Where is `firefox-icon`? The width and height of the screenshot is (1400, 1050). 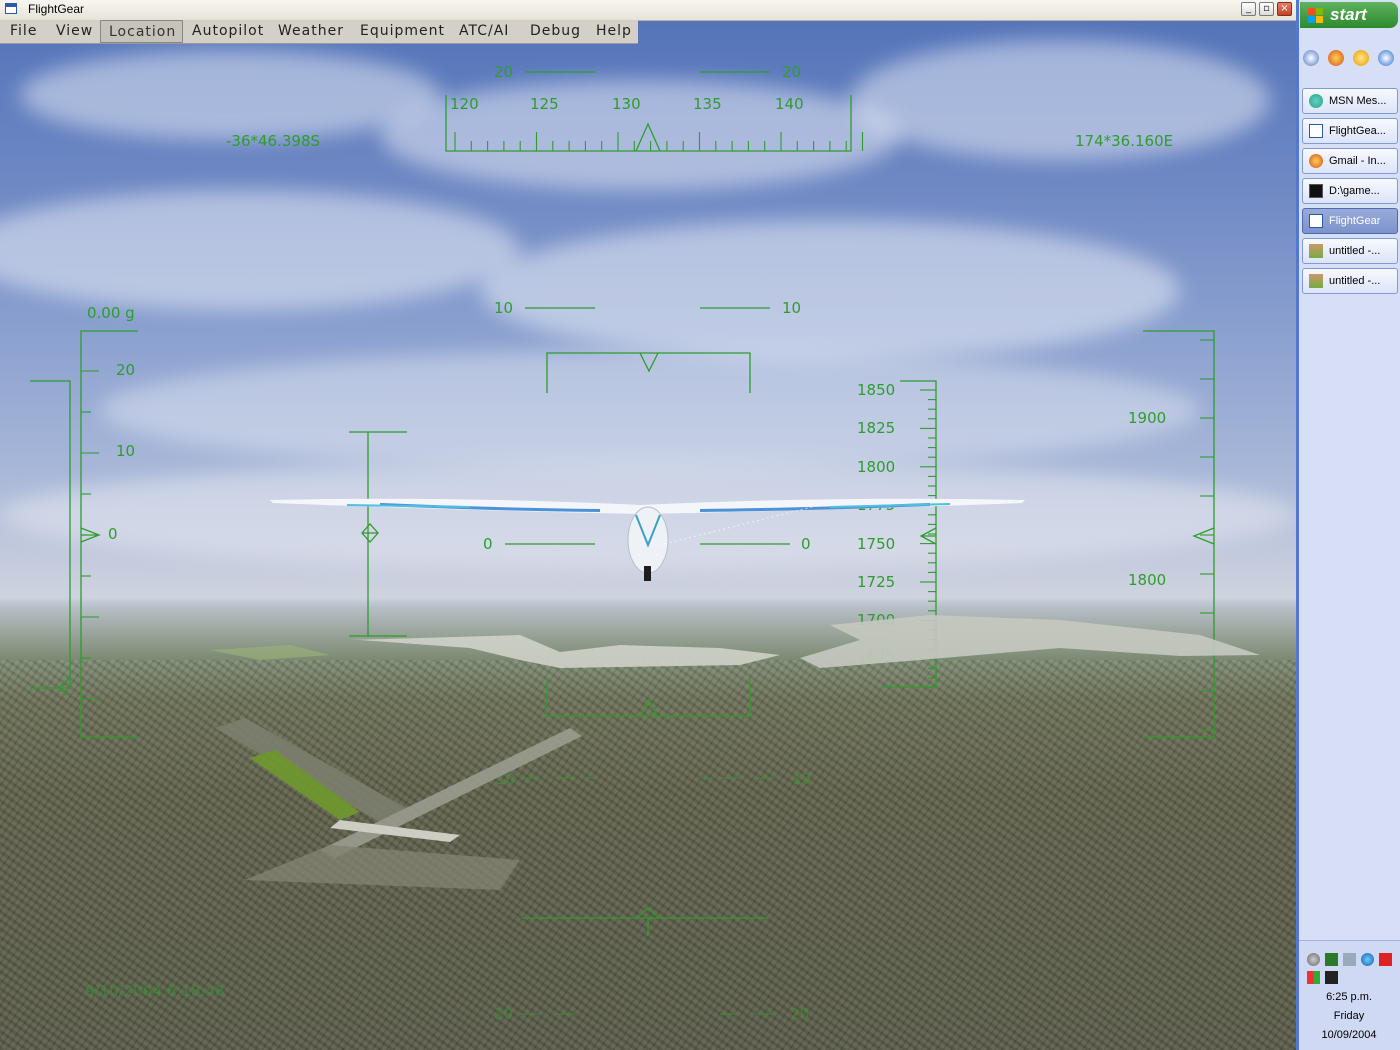 firefox-icon is located at coordinates (1316, 161).